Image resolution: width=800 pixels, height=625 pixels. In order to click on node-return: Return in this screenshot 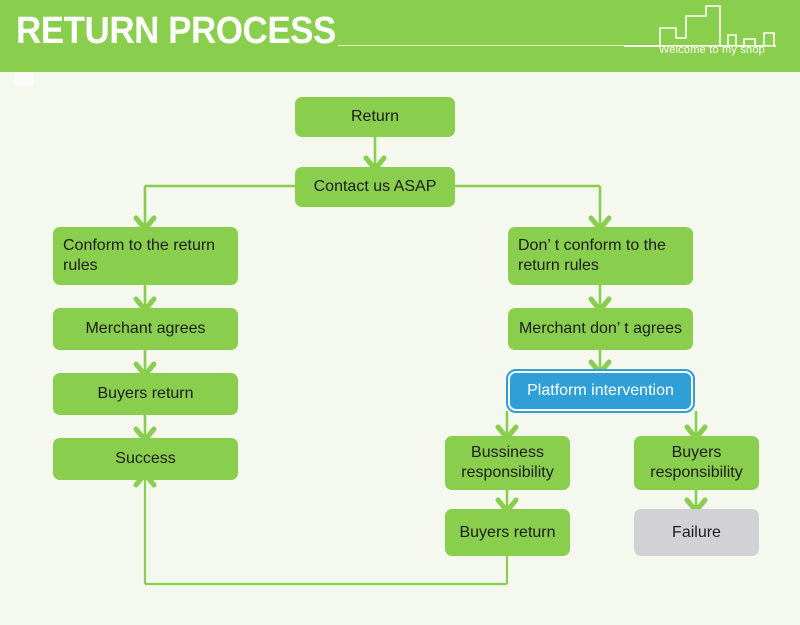, I will do `click(375, 117)`.